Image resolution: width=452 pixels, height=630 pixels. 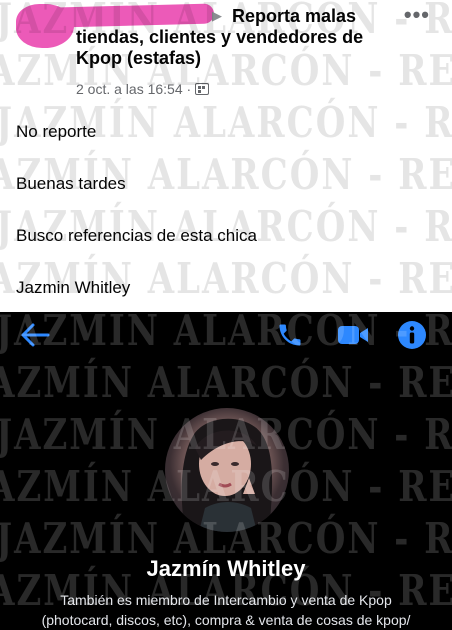 I want to click on video-camera-icon, so click(x=353, y=335).